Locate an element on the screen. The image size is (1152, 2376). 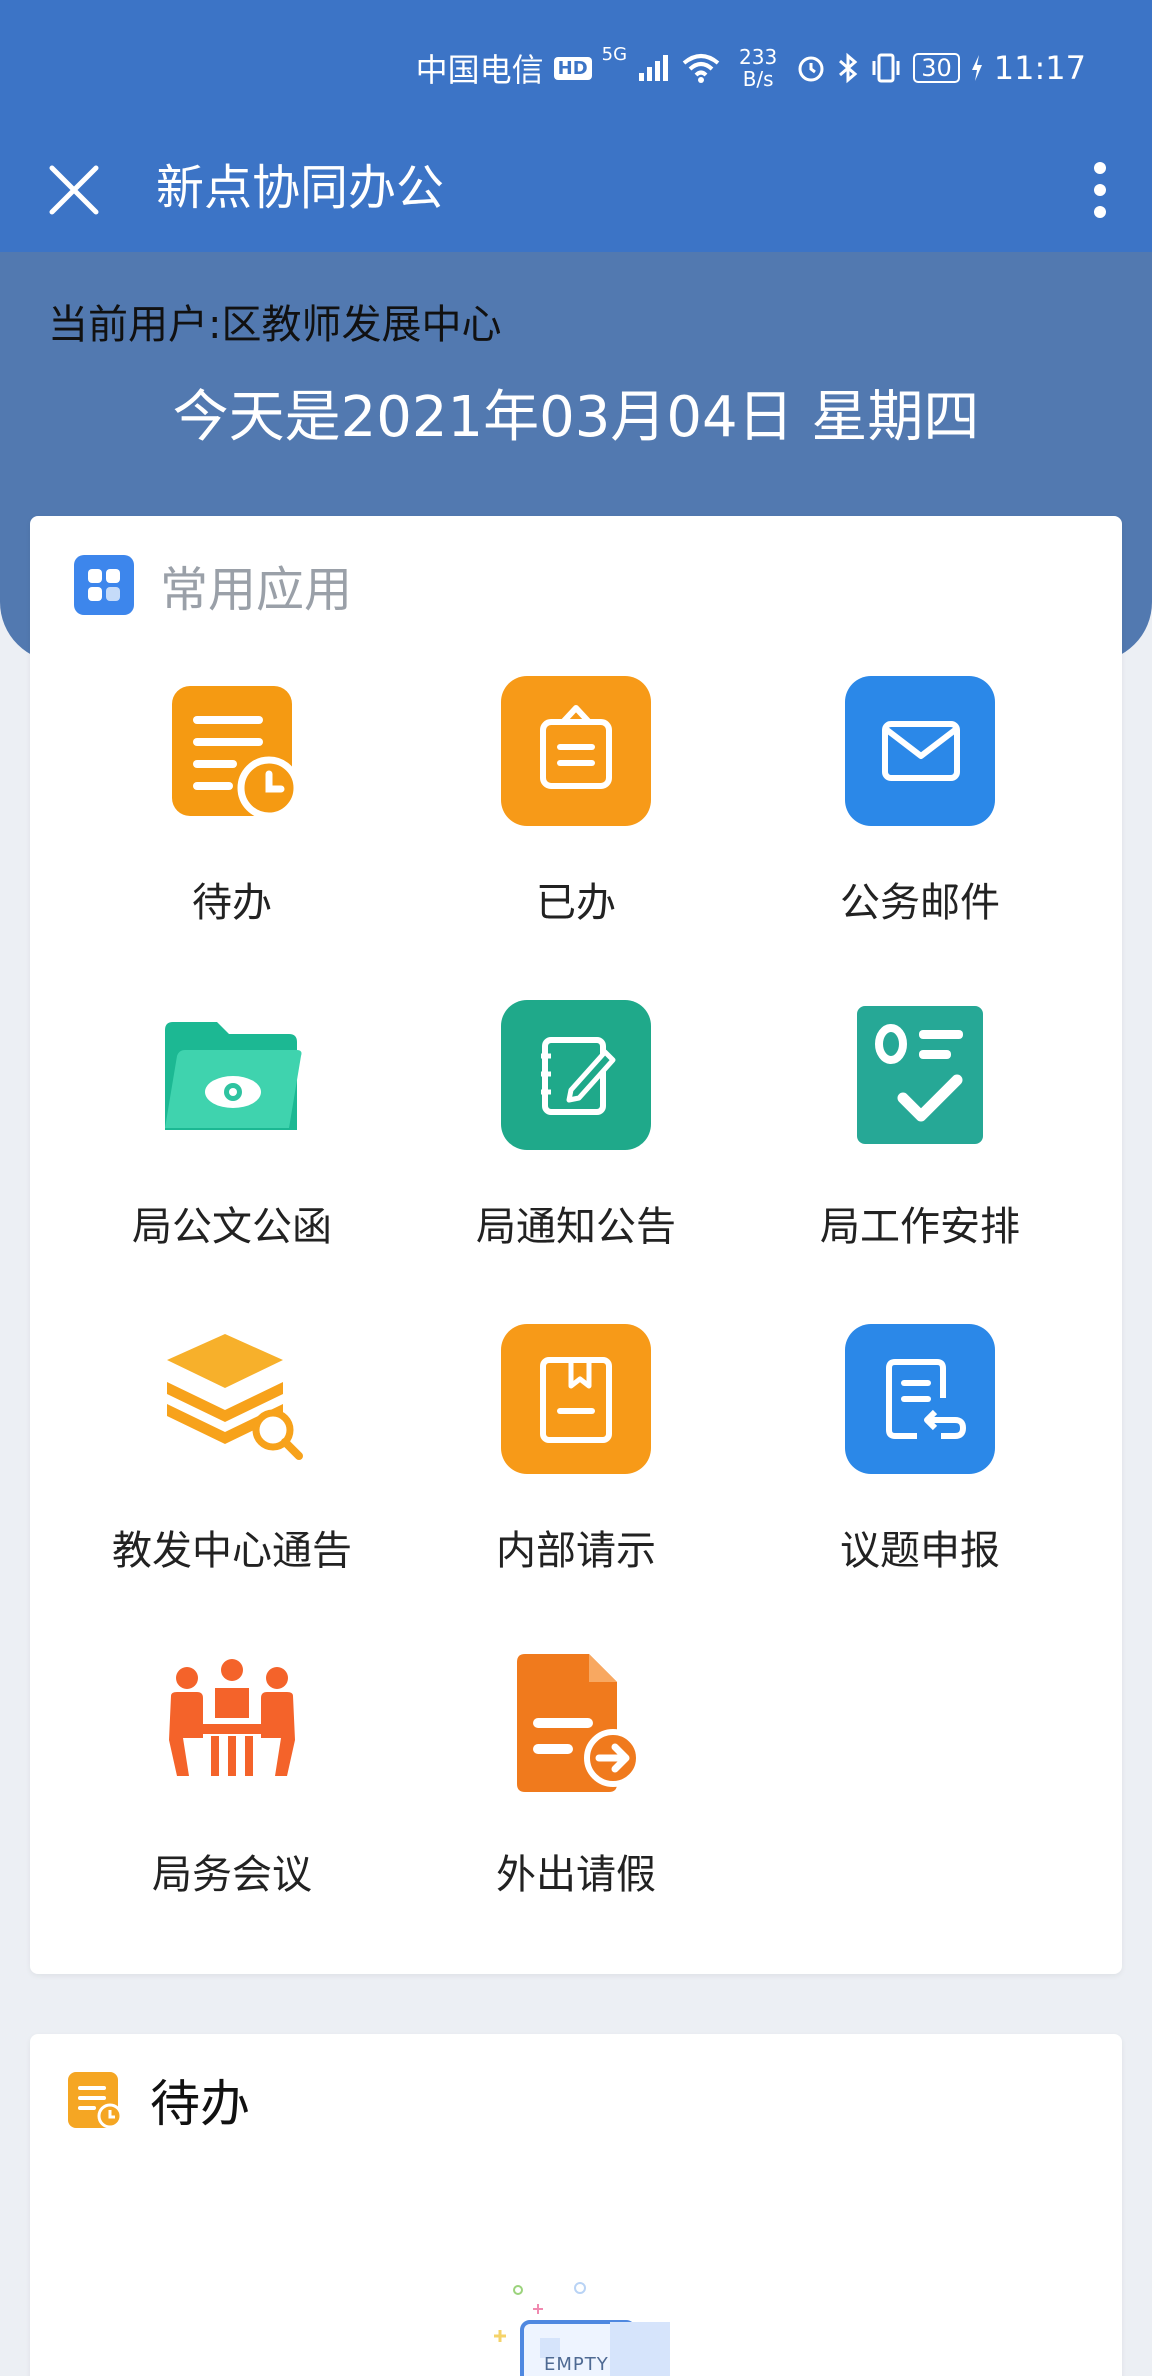
common-apps-header: 常用应用 is located at coordinates (213, 585).